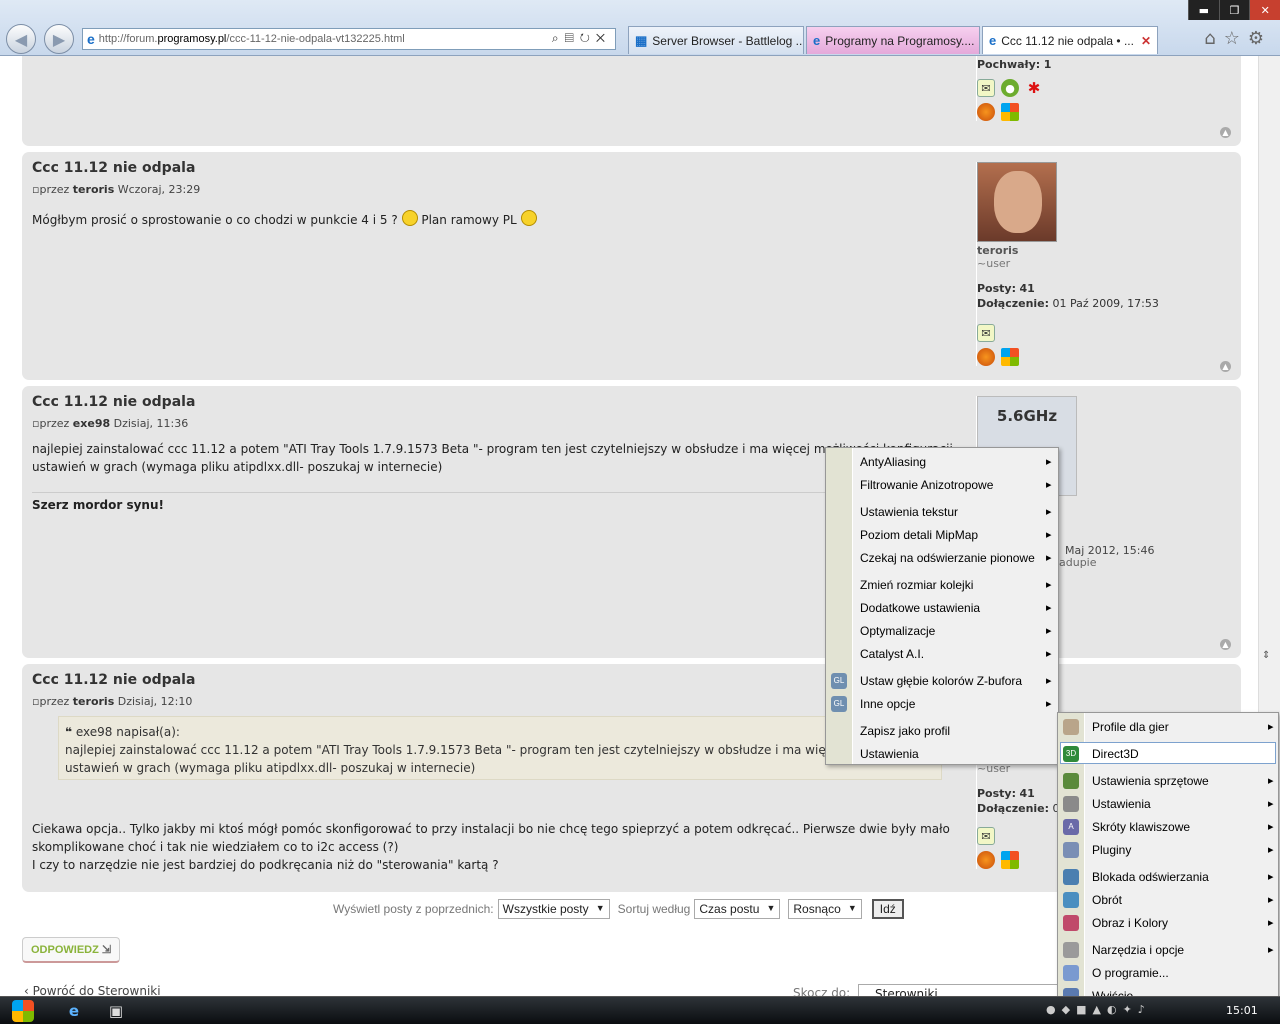  Describe the element at coordinates (1146, 41) in the screenshot. I see `close-tab-icon: ✕` at that location.